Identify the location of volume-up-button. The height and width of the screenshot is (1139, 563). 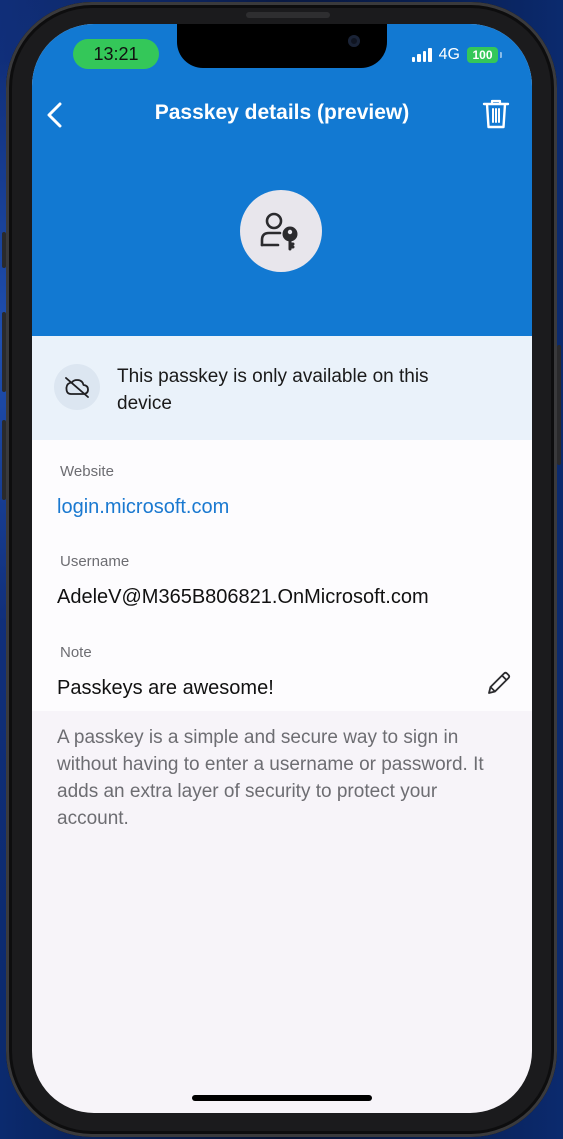
(4, 352).